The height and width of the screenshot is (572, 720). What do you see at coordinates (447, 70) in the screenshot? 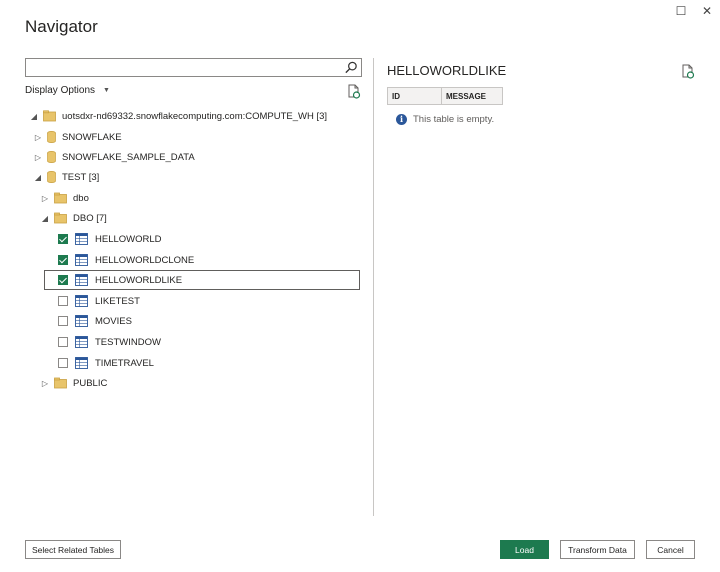
I see `preview-title: HELLOWORLDLIKE` at bounding box center [447, 70].